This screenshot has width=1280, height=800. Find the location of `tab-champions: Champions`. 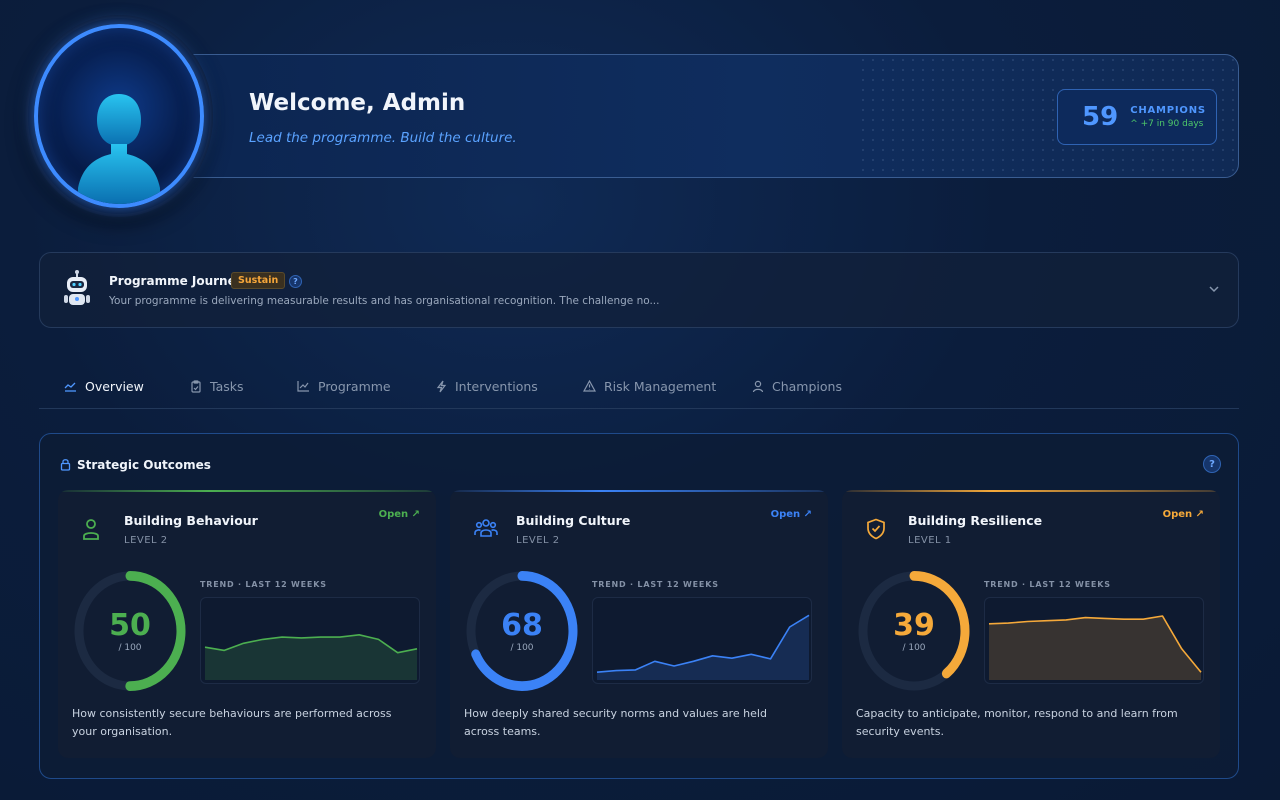

tab-champions: Champions is located at coordinates (807, 386).